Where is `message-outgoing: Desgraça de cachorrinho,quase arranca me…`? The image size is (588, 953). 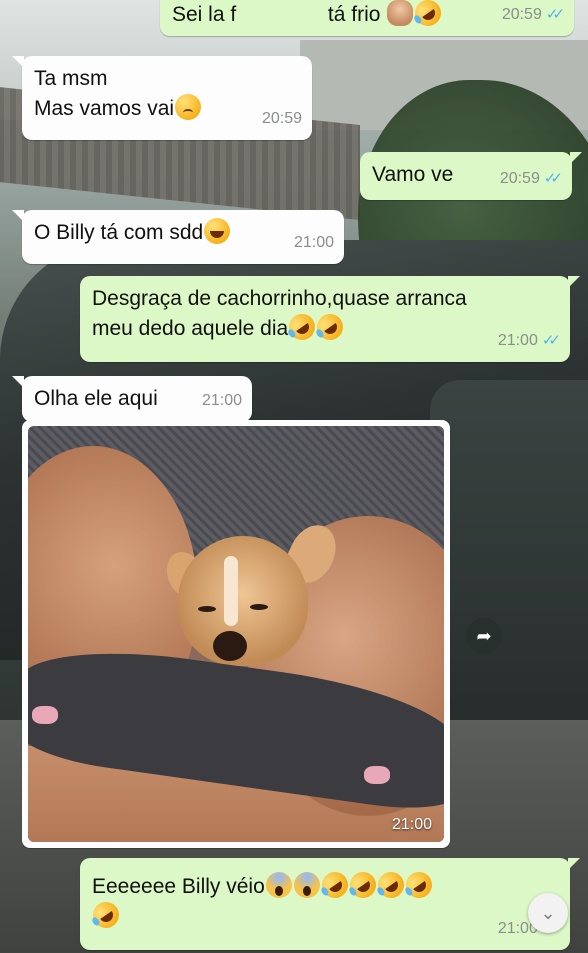 message-outgoing: Desgraça de cachorrinho,quase arranca me… is located at coordinates (330, 319).